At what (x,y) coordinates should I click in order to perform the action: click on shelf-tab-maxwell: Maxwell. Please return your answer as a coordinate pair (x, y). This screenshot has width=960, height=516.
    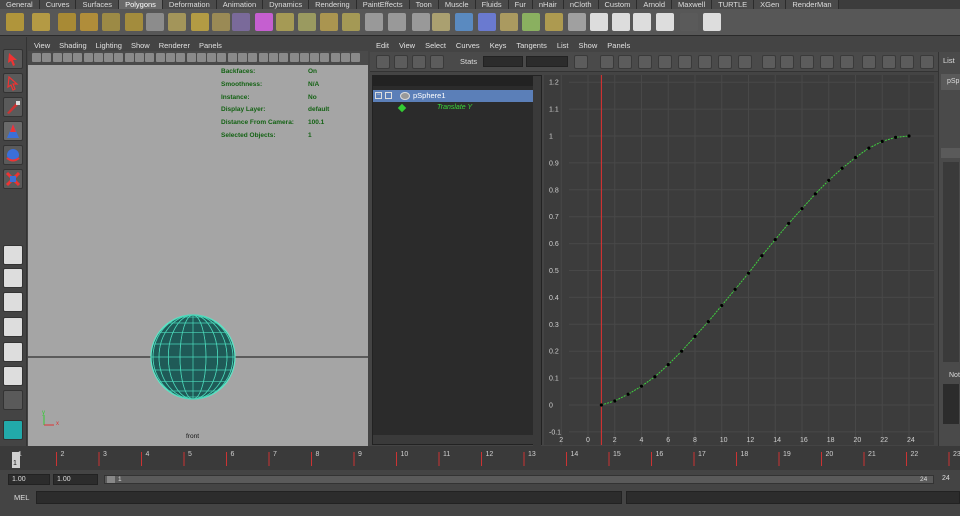
    Looking at the image, I should click on (692, 4).